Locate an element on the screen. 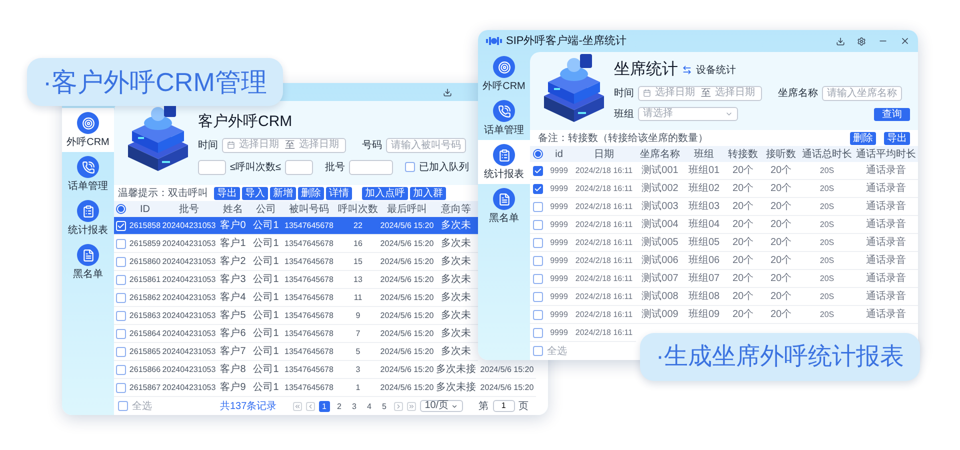 The height and width of the screenshot is (450, 960). last-page-icon is located at coordinates (411, 406).